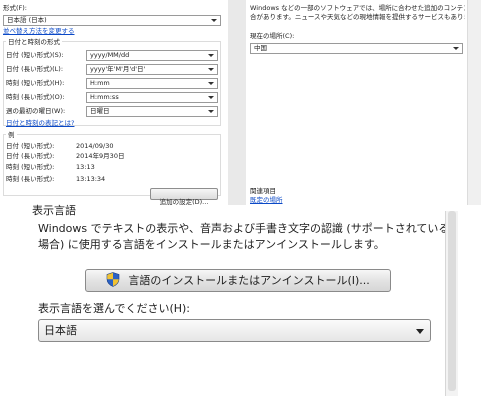 The width and height of the screenshot is (481, 396). Describe the element at coordinates (357, 17) in the screenshot. I see `location-description-line2: 合があります。ニュースや天気などの現地情報を提供するサービスもあります。` at that location.